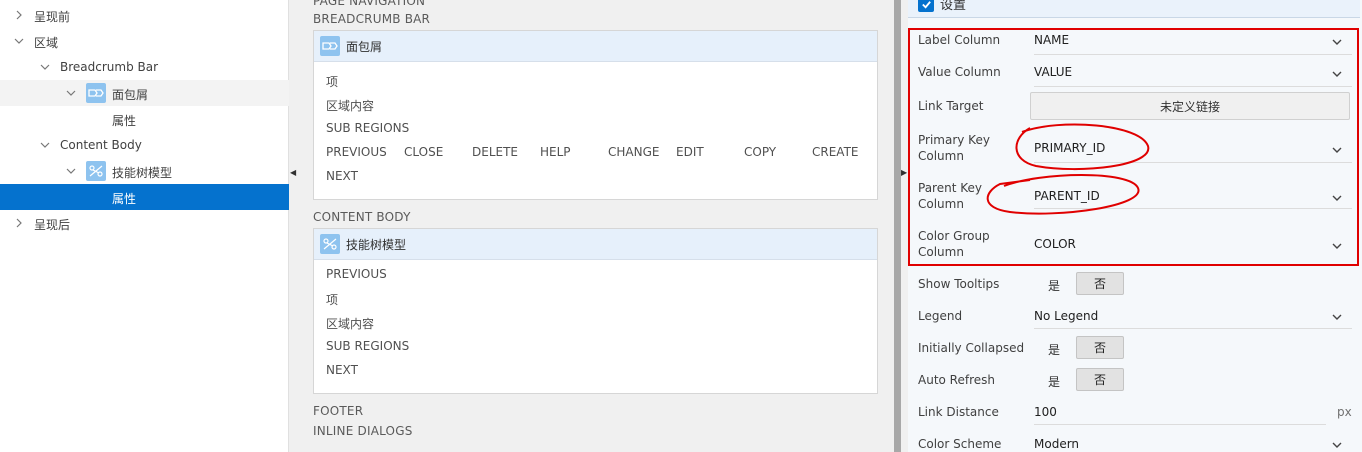  What do you see at coordinates (1100, 347) in the screenshot?
I see `initially-collapsed-no: 否` at bounding box center [1100, 347].